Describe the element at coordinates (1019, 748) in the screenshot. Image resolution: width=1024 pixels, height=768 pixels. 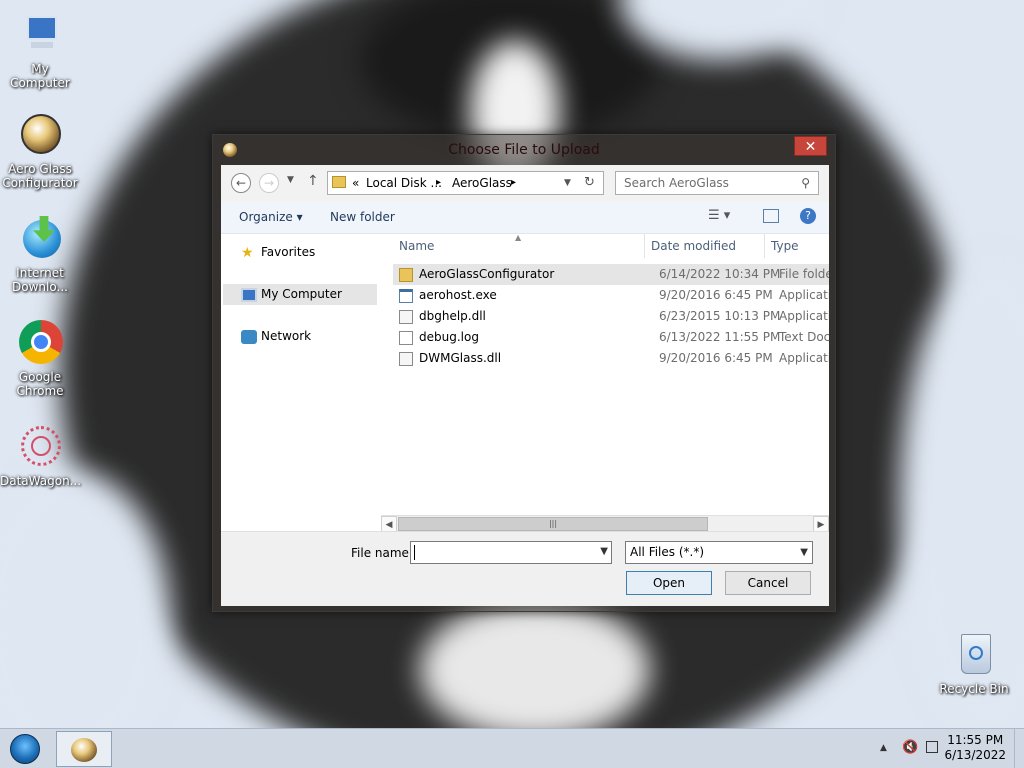
I see `show-desktop-button` at that location.